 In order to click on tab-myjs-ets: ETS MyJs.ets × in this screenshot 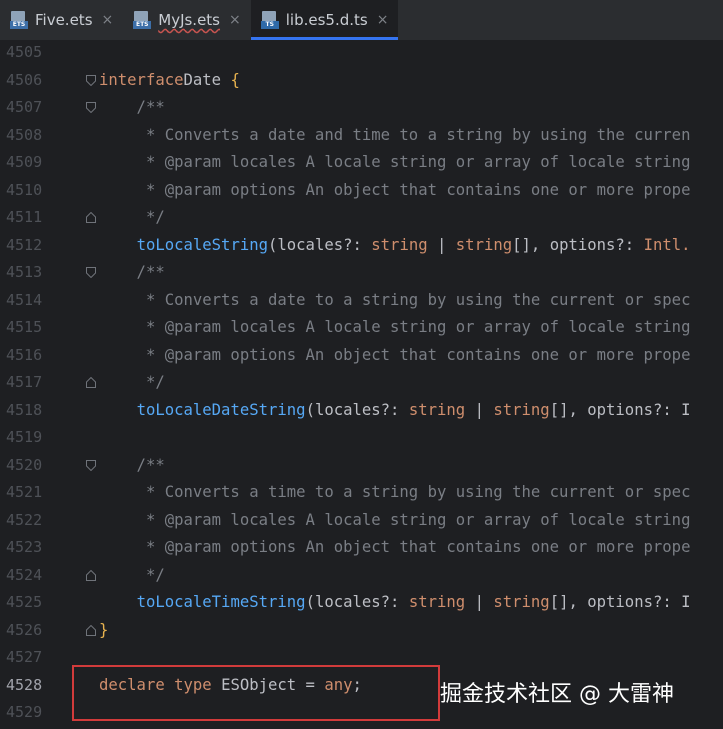, I will do `click(187, 20)`.